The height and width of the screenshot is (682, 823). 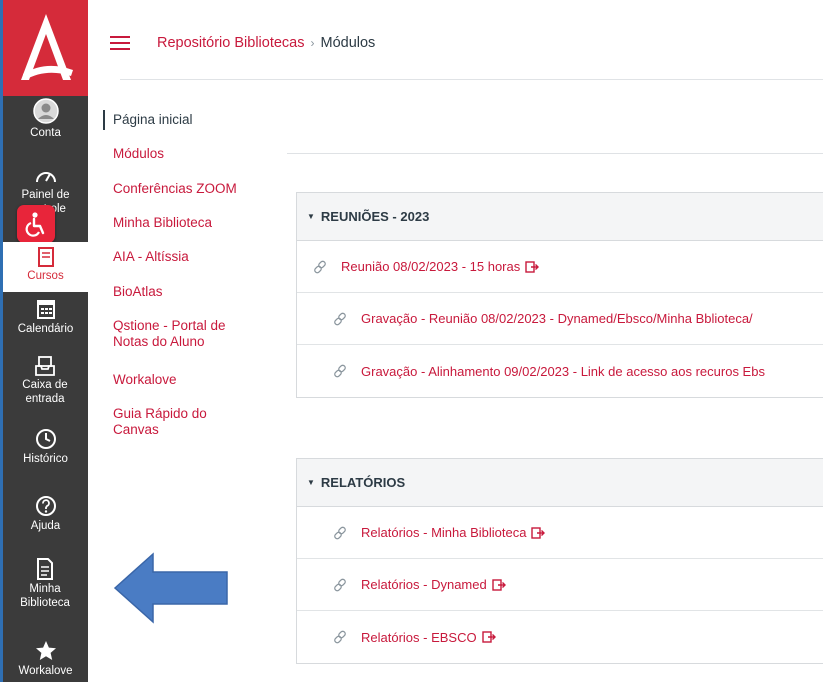 I want to click on course-nav-aia-altissia: AIA - Altíssia, so click(x=146, y=257).